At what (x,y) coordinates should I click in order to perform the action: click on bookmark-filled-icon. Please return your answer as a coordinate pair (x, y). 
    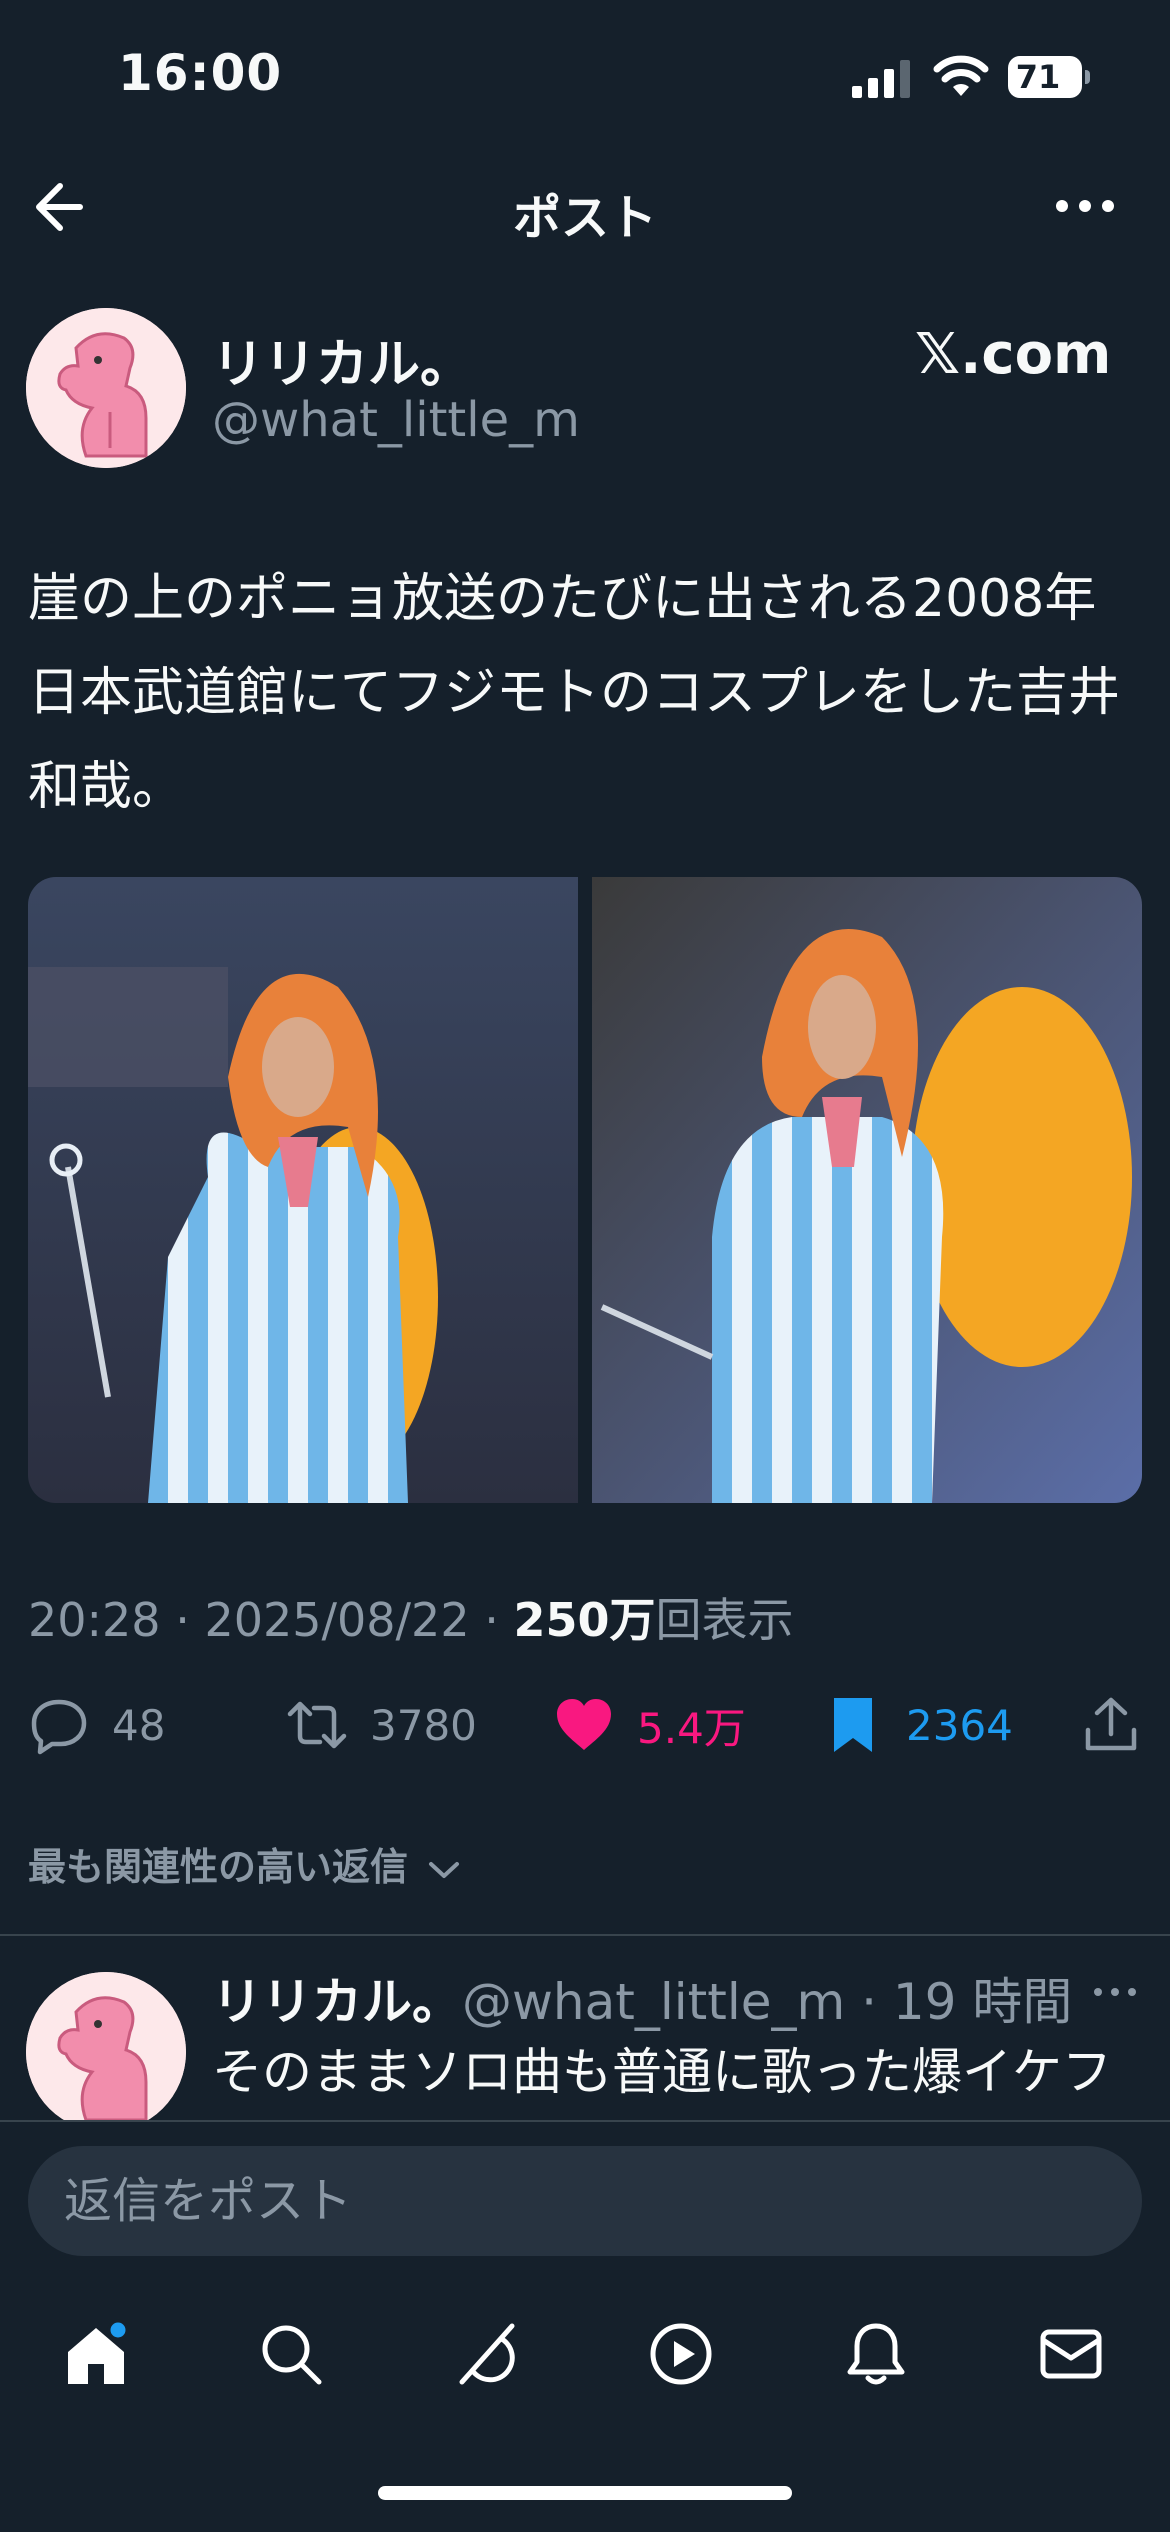
    Looking at the image, I should click on (853, 1725).